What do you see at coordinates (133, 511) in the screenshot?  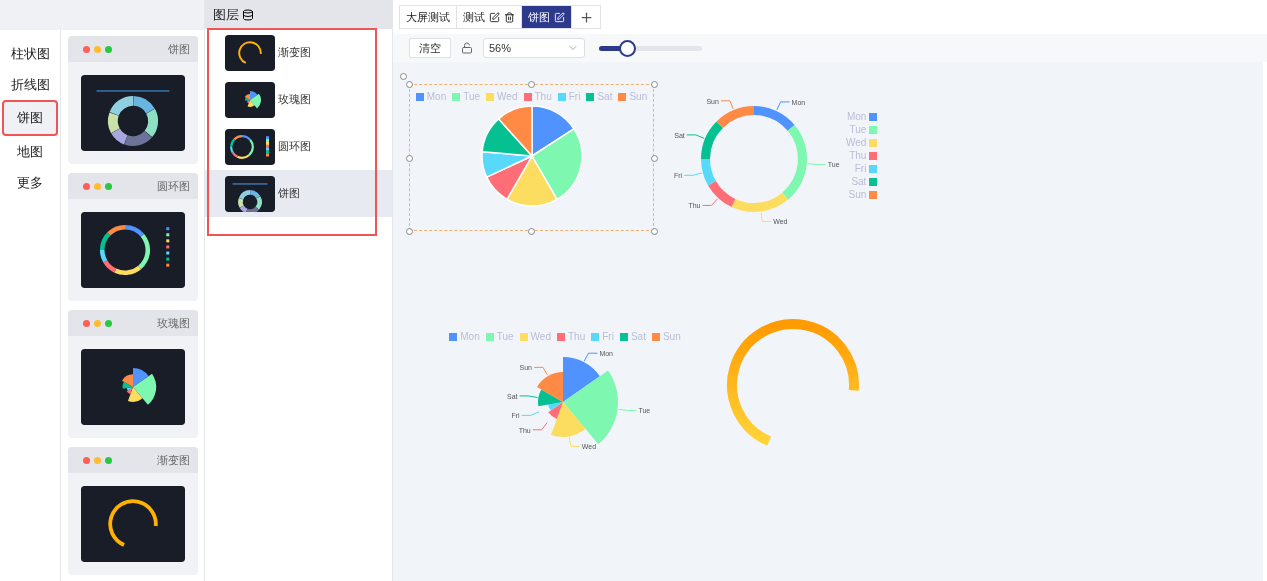 I see `template-card: 渐变图` at bounding box center [133, 511].